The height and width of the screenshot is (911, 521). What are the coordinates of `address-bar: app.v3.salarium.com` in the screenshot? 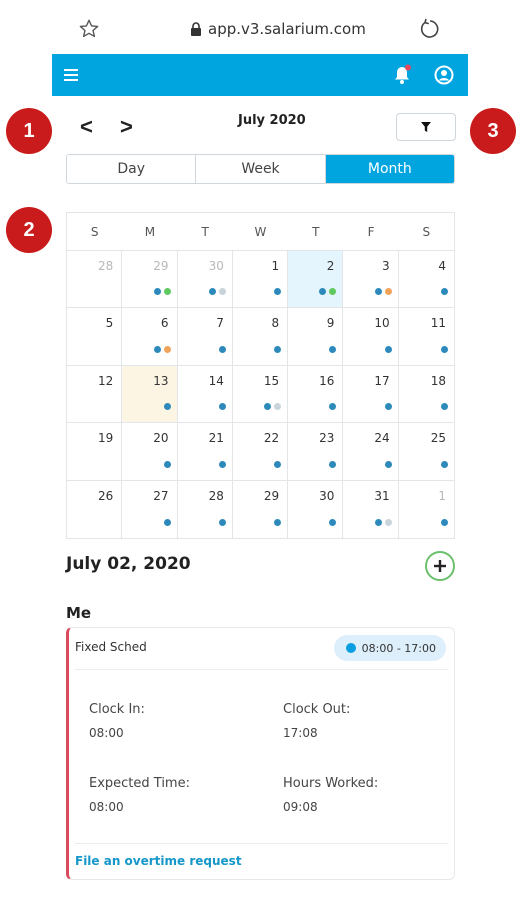 It's located at (278, 29).